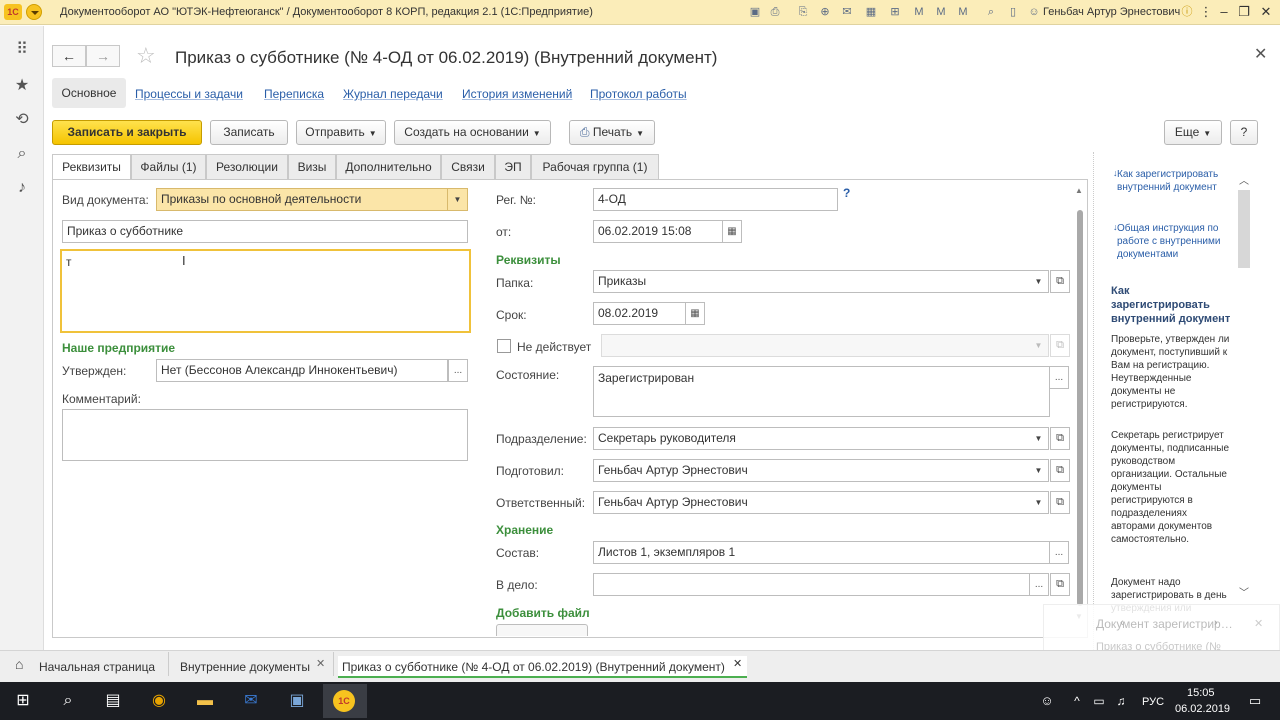 The width and height of the screenshot is (1280, 720). What do you see at coordinates (251, 701) in the screenshot?
I see `outlook-icon: ✉` at bounding box center [251, 701].